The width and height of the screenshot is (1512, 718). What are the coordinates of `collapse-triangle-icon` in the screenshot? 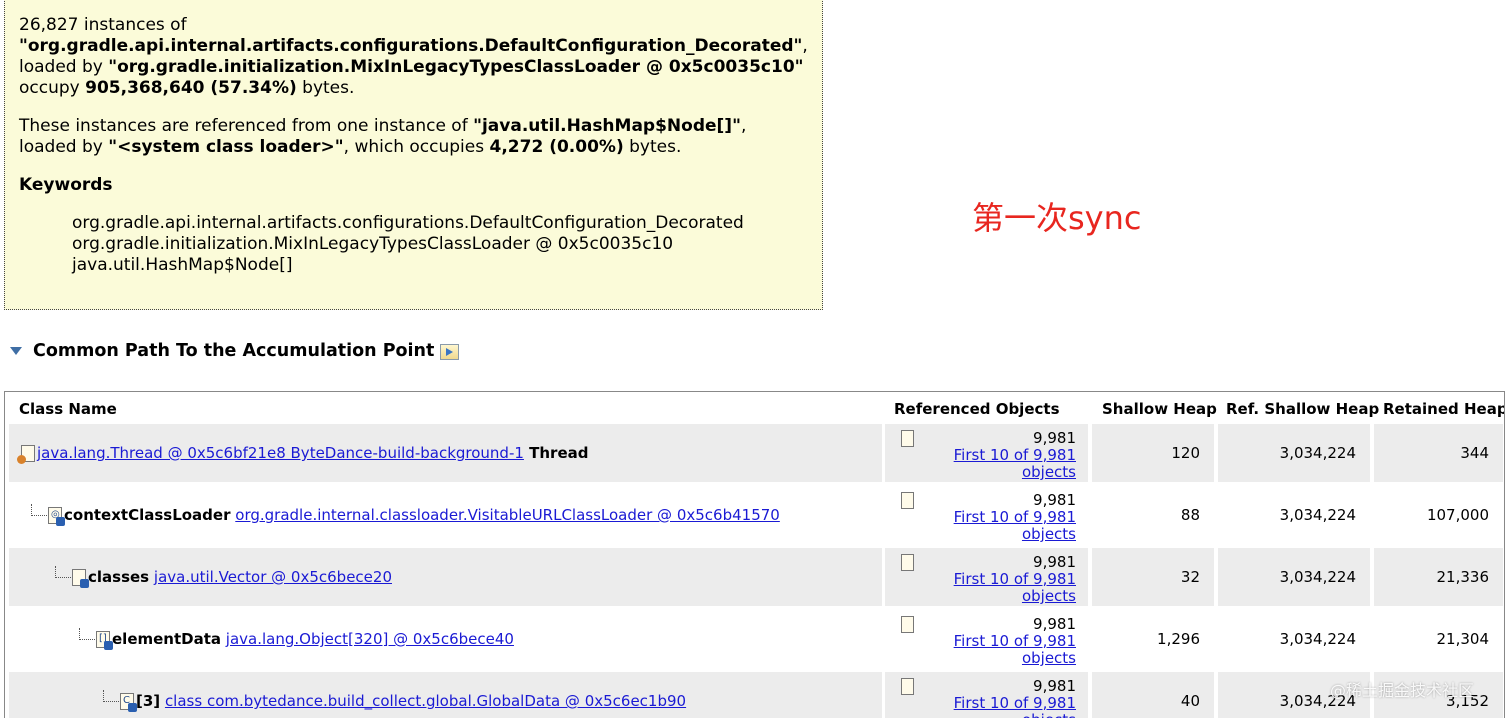 It's located at (16, 351).